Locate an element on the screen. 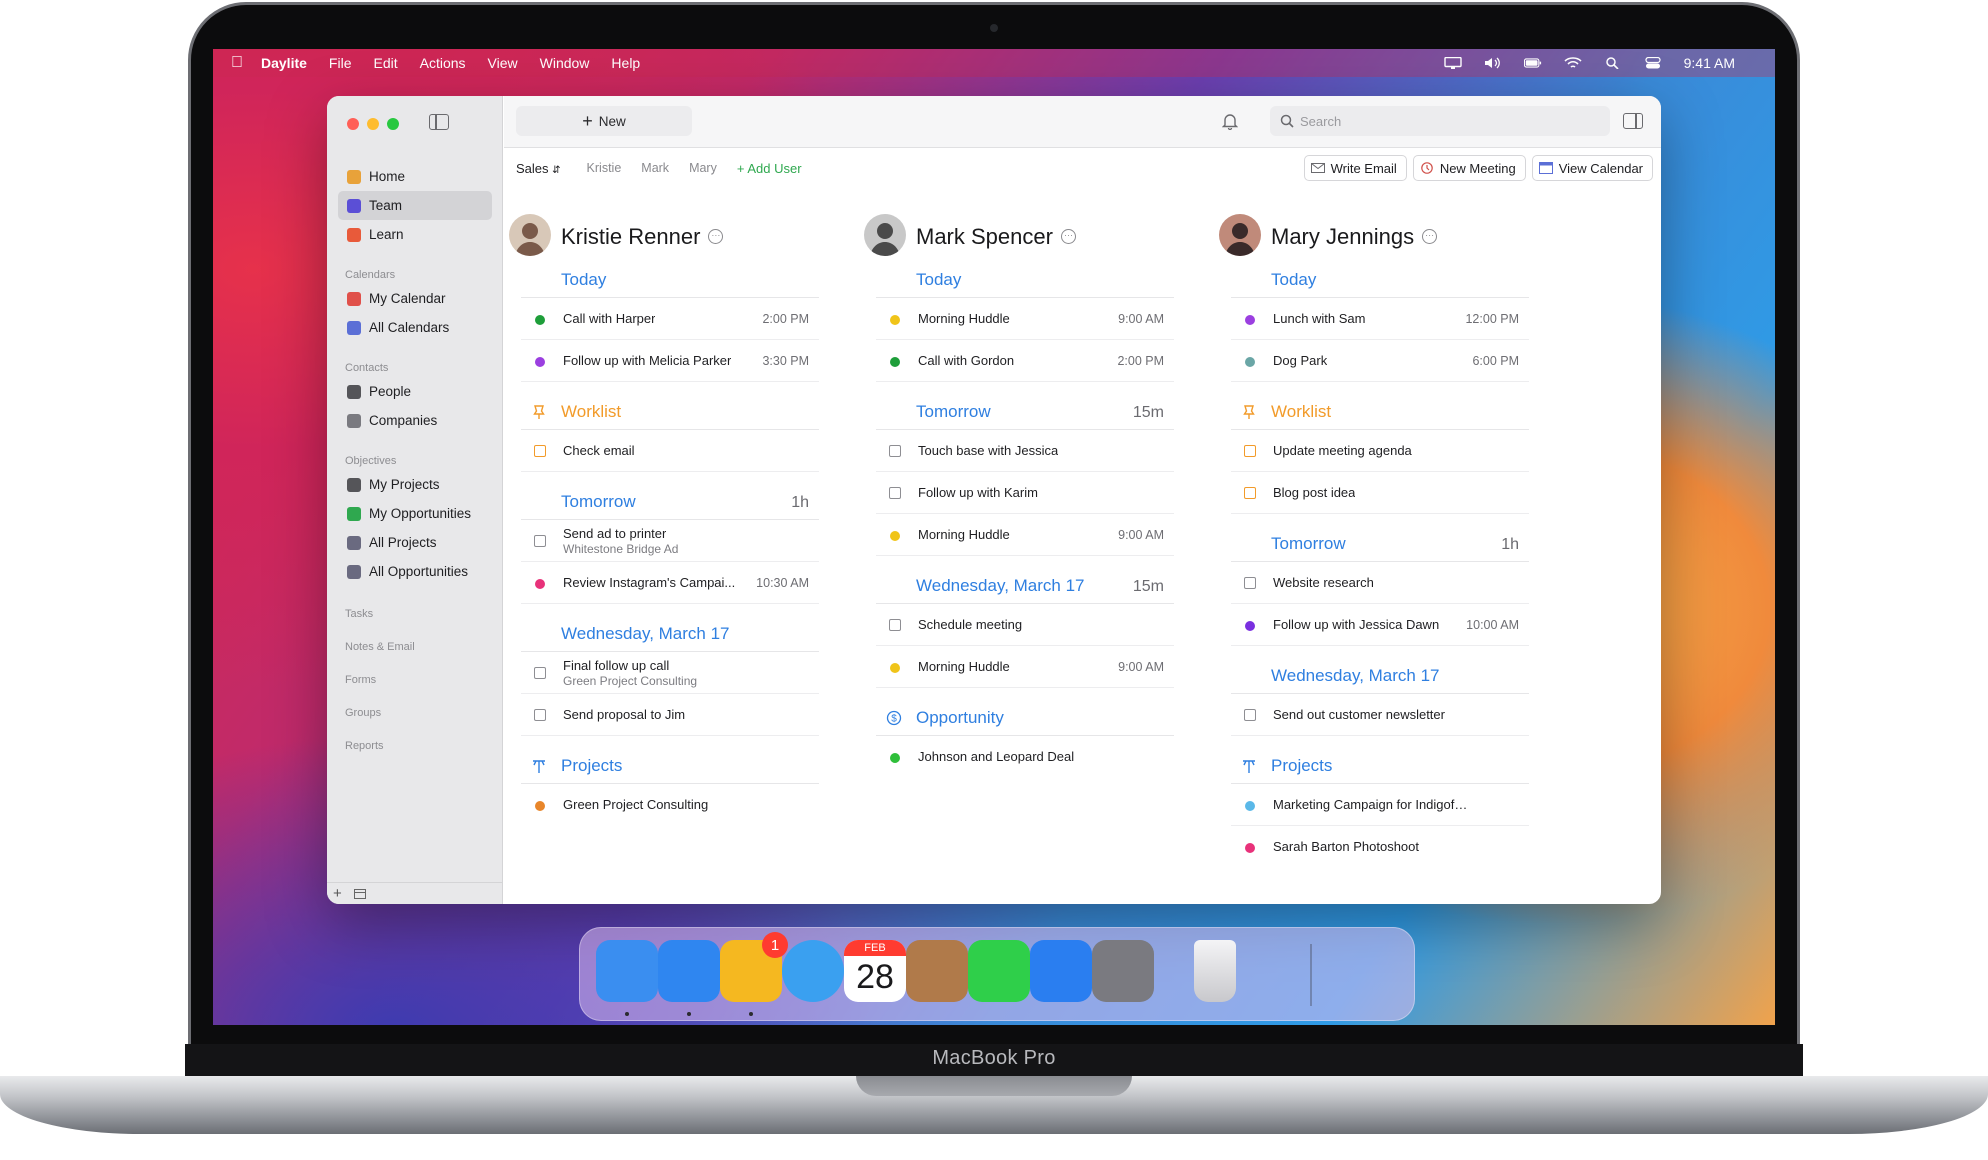 This screenshot has width=1988, height=1160. contacts-icon is located at coordinates (937, 971).